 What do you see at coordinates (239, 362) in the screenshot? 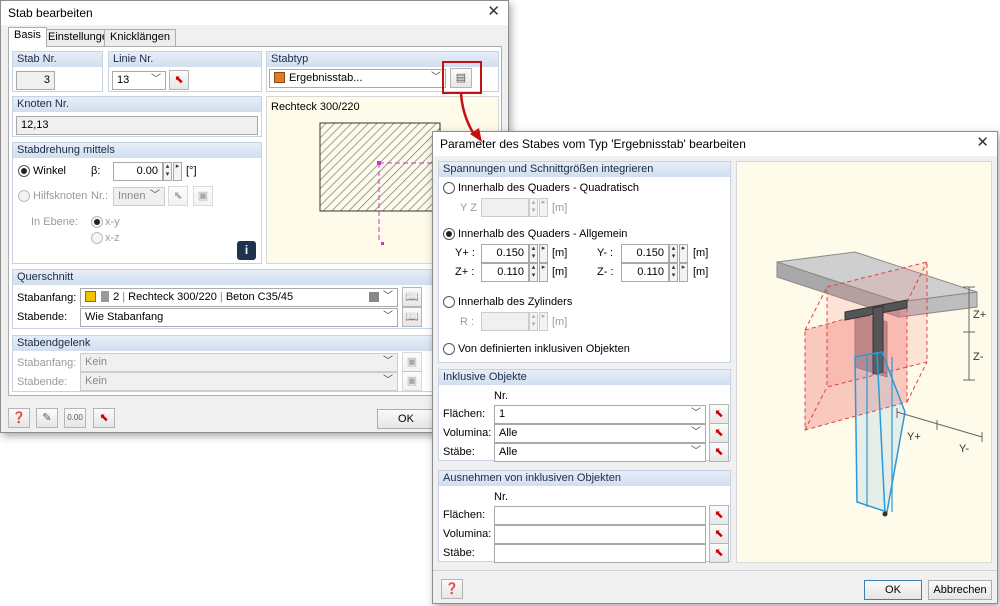
I see `gelenk-anfang-select: Kein ﹀` at bounding box center [239, 362].